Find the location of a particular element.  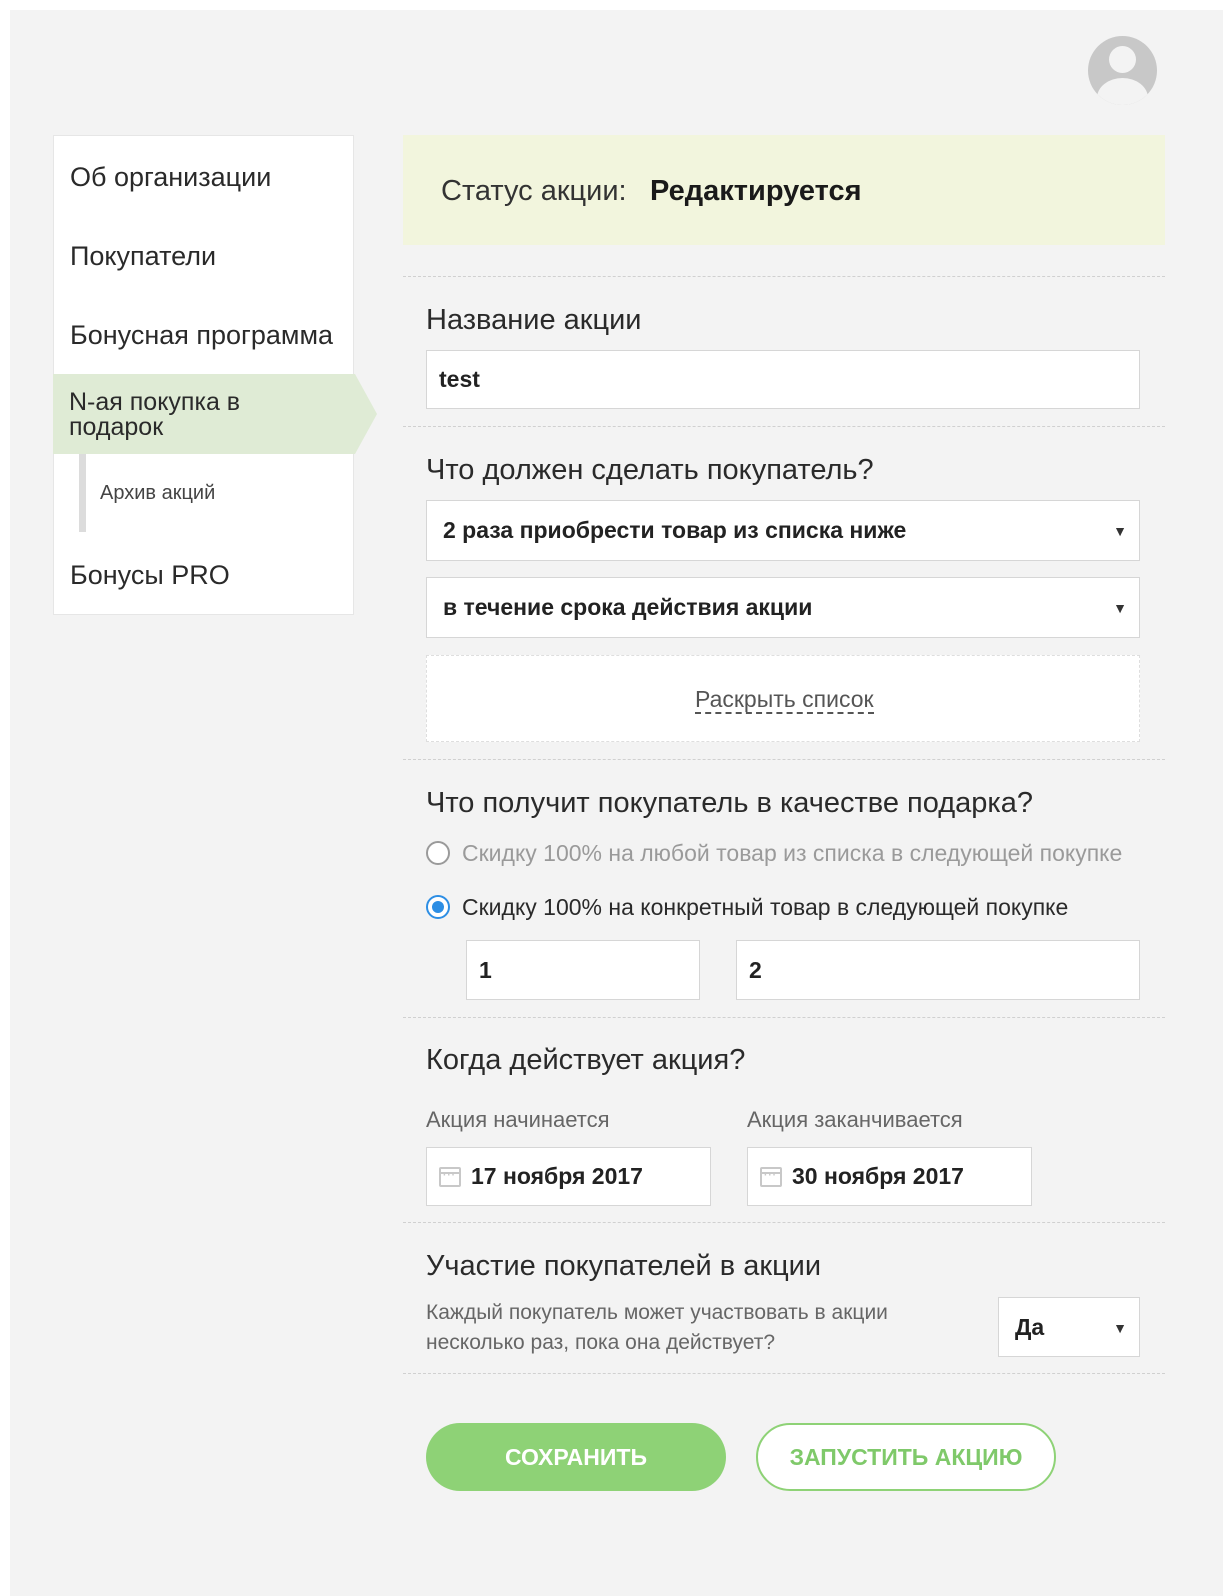

sidebar-item-label: N-ая покупка в подарок is located at coordinates (155, 414).